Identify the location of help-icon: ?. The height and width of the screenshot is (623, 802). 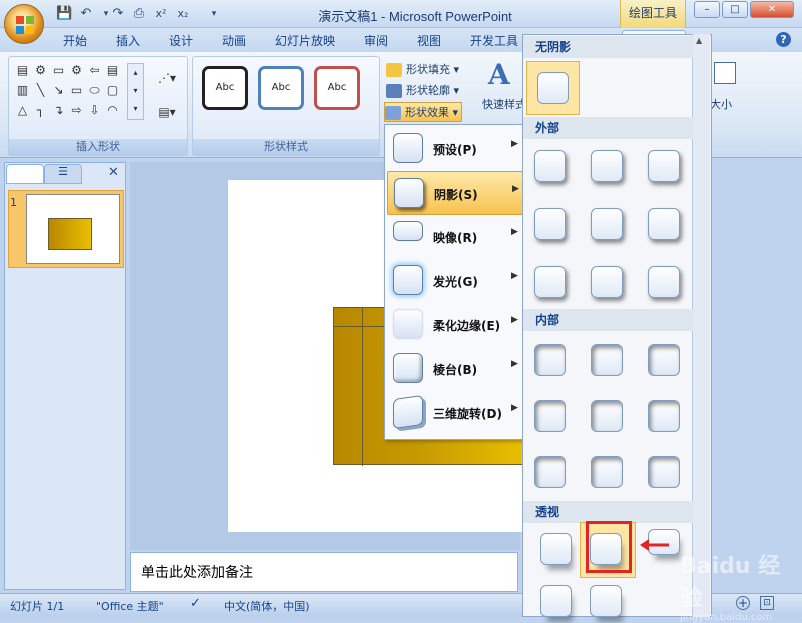
(783, 39).